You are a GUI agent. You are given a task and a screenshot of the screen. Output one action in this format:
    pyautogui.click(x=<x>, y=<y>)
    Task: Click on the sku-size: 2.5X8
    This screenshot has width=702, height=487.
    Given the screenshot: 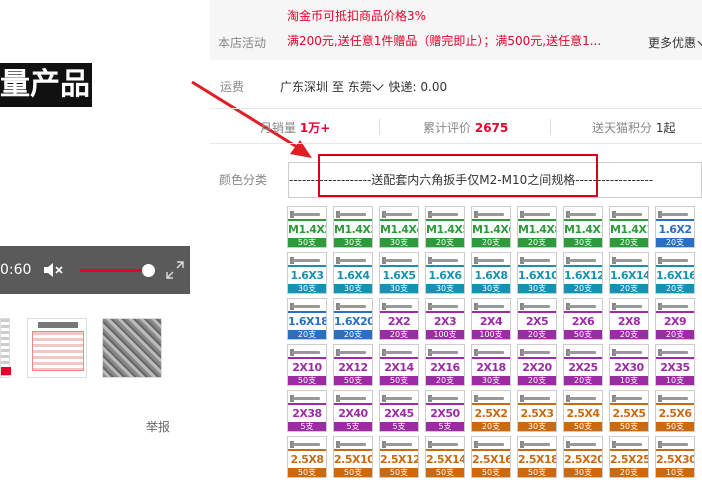 What is the action you would take?
    pyautogui.click(x=307, y=459)
    